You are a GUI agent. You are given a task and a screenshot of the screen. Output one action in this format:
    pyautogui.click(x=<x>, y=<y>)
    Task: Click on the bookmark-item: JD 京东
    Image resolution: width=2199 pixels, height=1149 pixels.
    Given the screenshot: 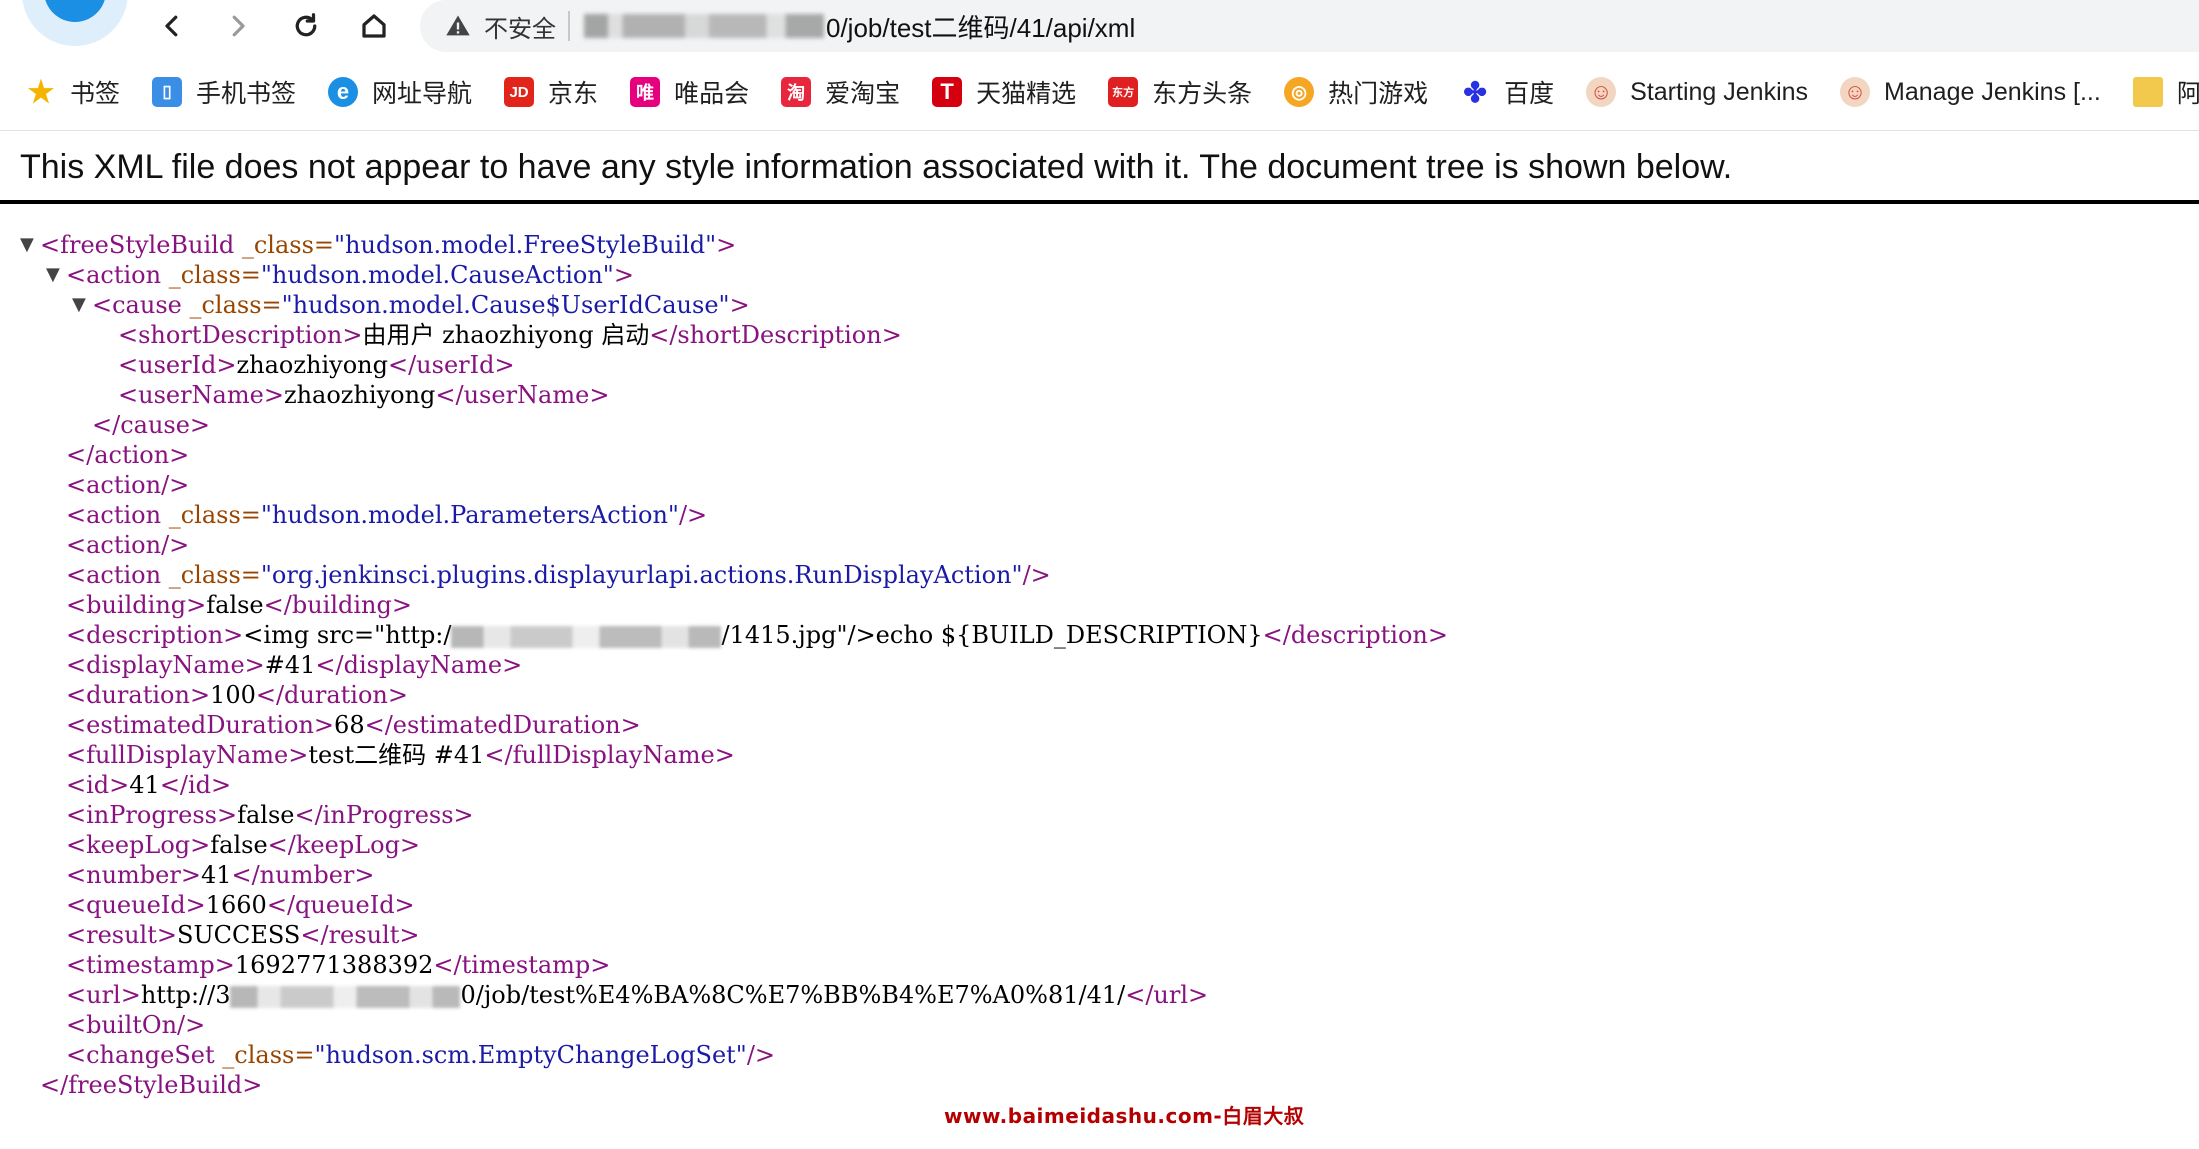 What is the action you would take?
    pyautogui.click(x=551, y=92)
    